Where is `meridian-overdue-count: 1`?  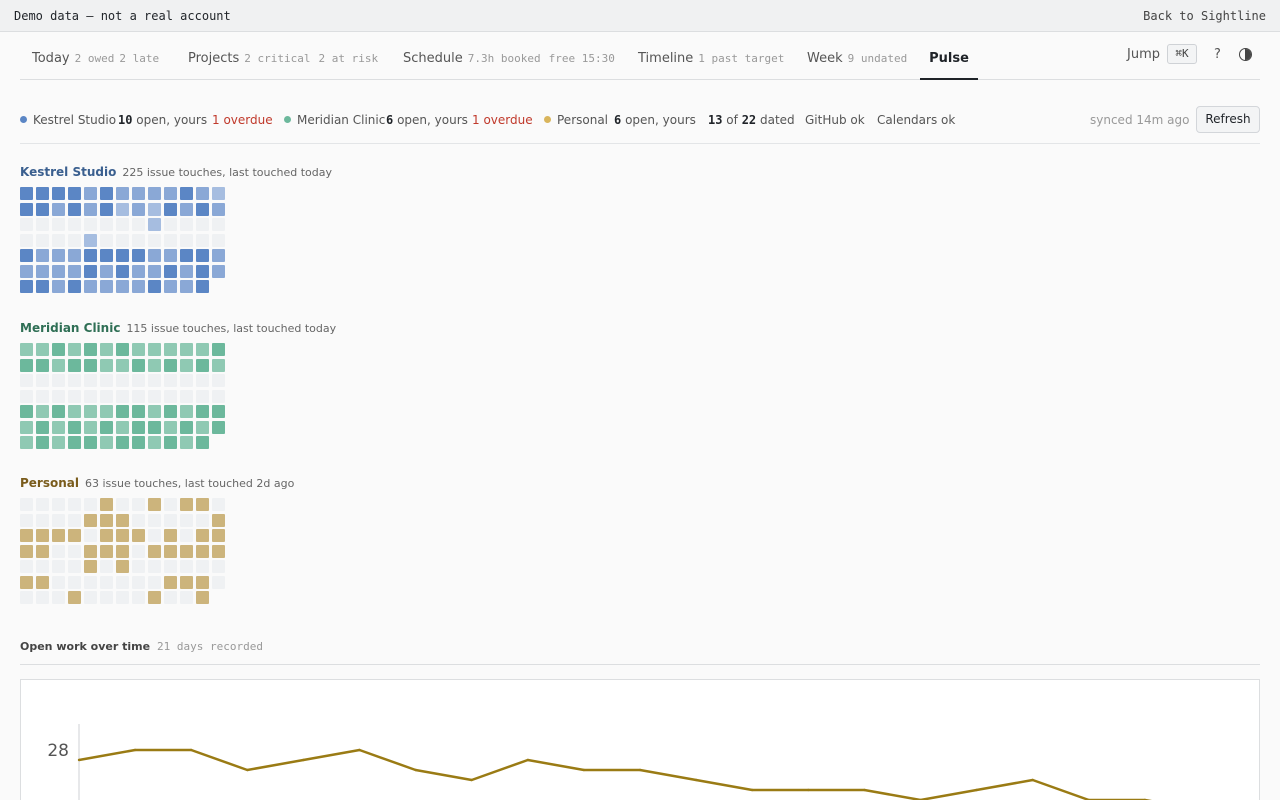 meridian-overdue-count: 1 is located at coordinates (476, 120).